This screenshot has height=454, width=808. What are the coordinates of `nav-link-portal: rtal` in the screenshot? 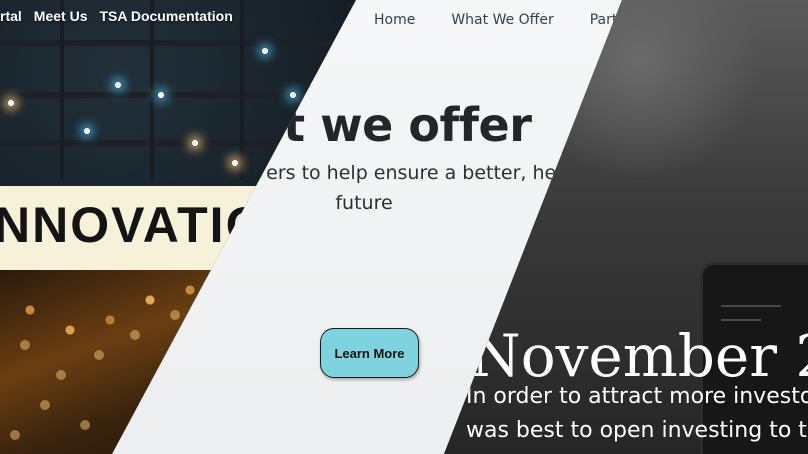 It's located at (11, 16).